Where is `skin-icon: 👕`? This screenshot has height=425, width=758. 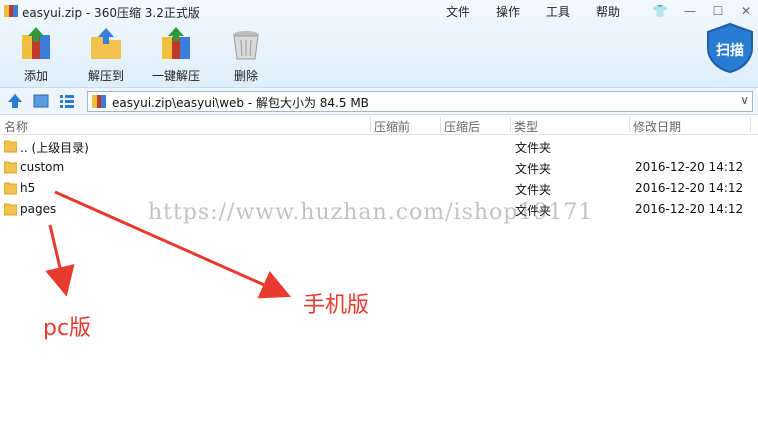 skin-icon: 👕 is located at coordinates (660, 11).